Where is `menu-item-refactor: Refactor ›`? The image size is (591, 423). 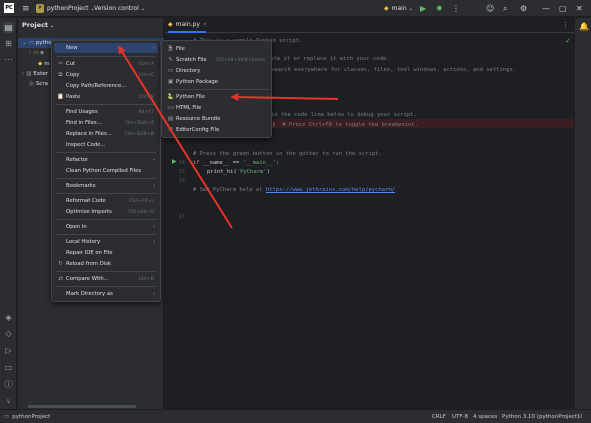
menu-item-refactor: Refactor › is located at coordinates (106, 160).